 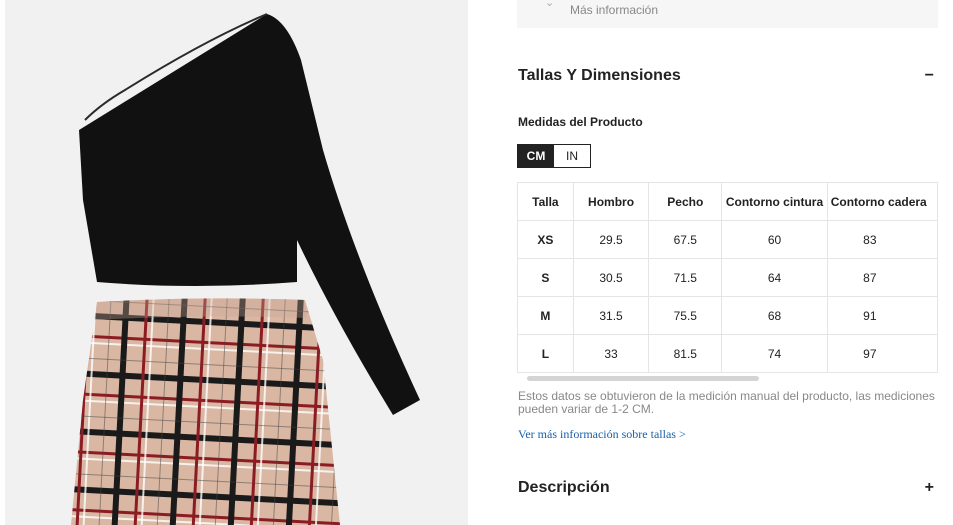 What do you see at coordinates (545, 239) in the screenshot?
I see `size-cell: XS` at bounding box center [545, 239].